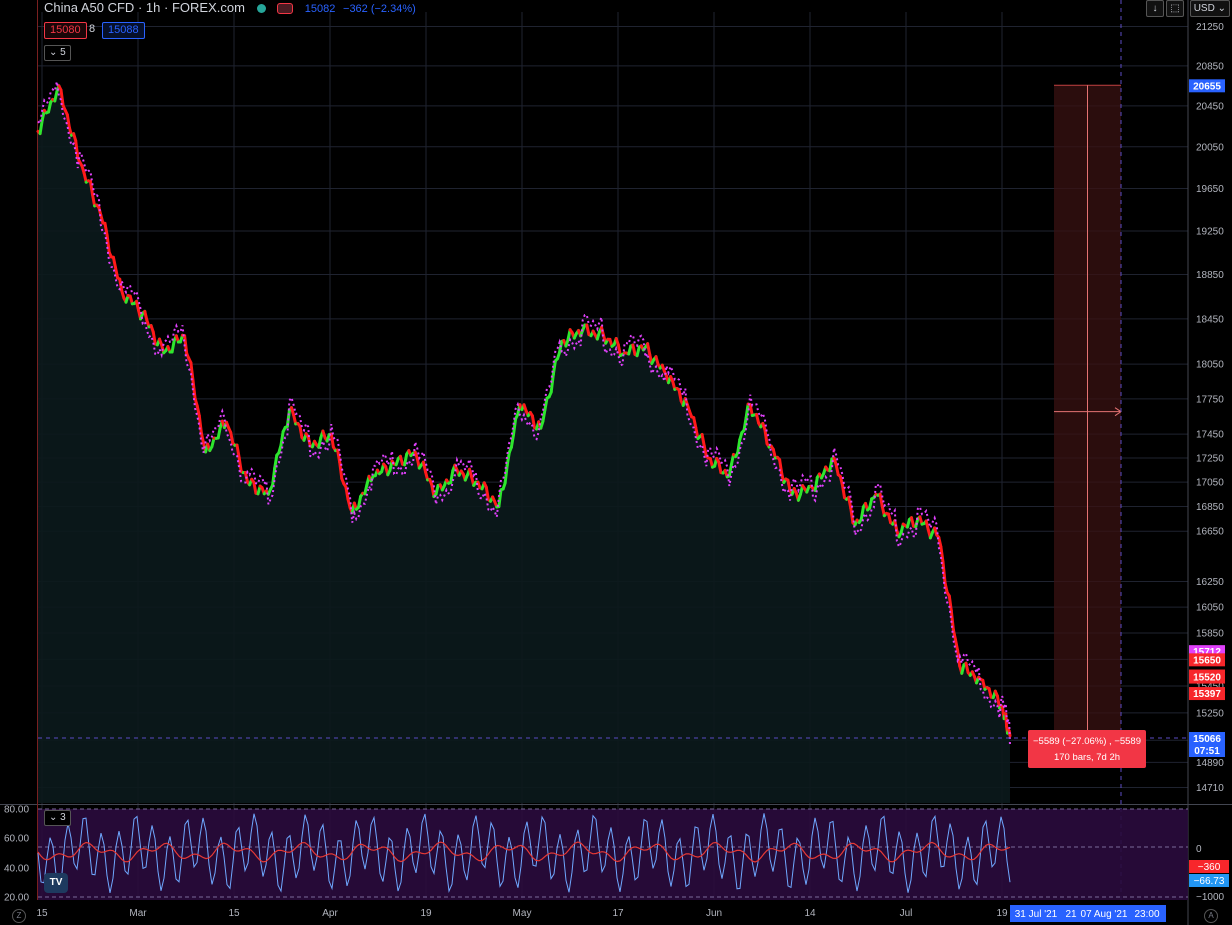 The height and width of the screenshot is (925, 1232). Describe the element at coordinates (522, 913) in the screenshot. I see `x-tick-label: May` at that location.